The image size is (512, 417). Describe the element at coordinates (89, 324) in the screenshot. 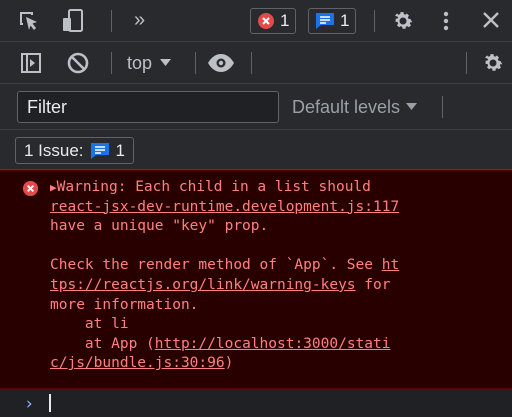

I see `stack-frame: at li` at that location.